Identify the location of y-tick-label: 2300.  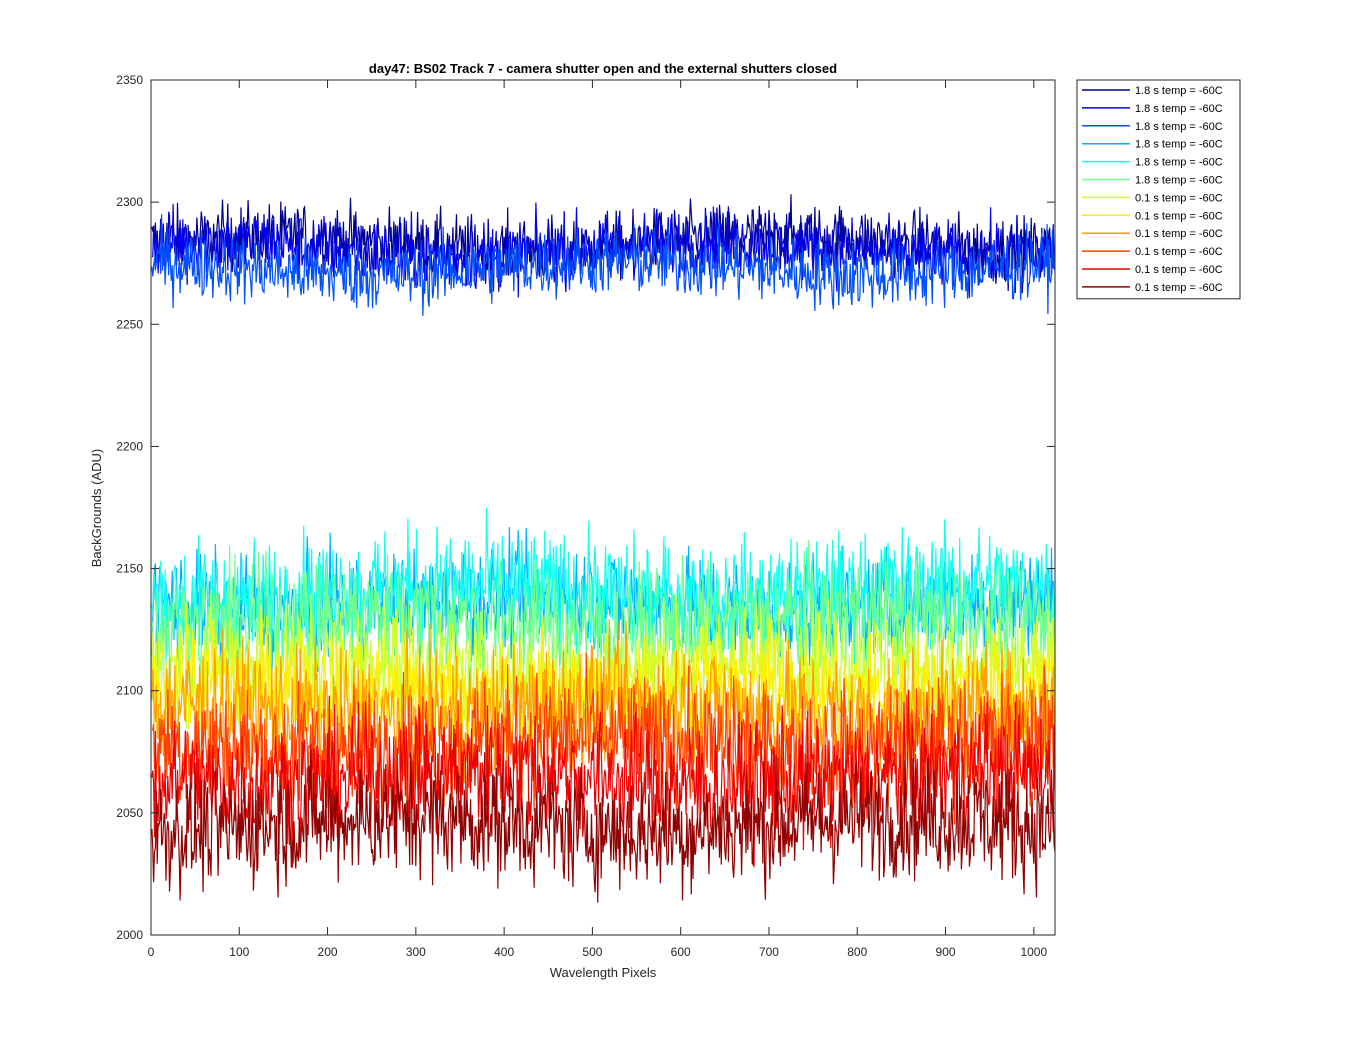
(129, 202).